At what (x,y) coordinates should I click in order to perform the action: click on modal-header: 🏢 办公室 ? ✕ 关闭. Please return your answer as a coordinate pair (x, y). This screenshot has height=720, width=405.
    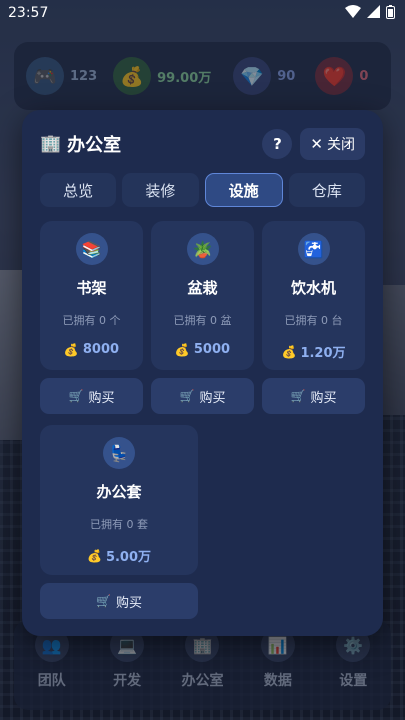
    Looking at the image, I should click on (202, 144).